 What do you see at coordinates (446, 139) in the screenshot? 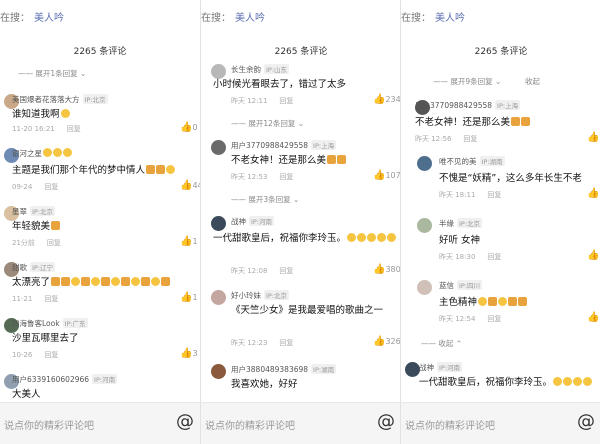
I see `comment-meta: 昨天 12:56 回复` at bounding box center [446, 139].